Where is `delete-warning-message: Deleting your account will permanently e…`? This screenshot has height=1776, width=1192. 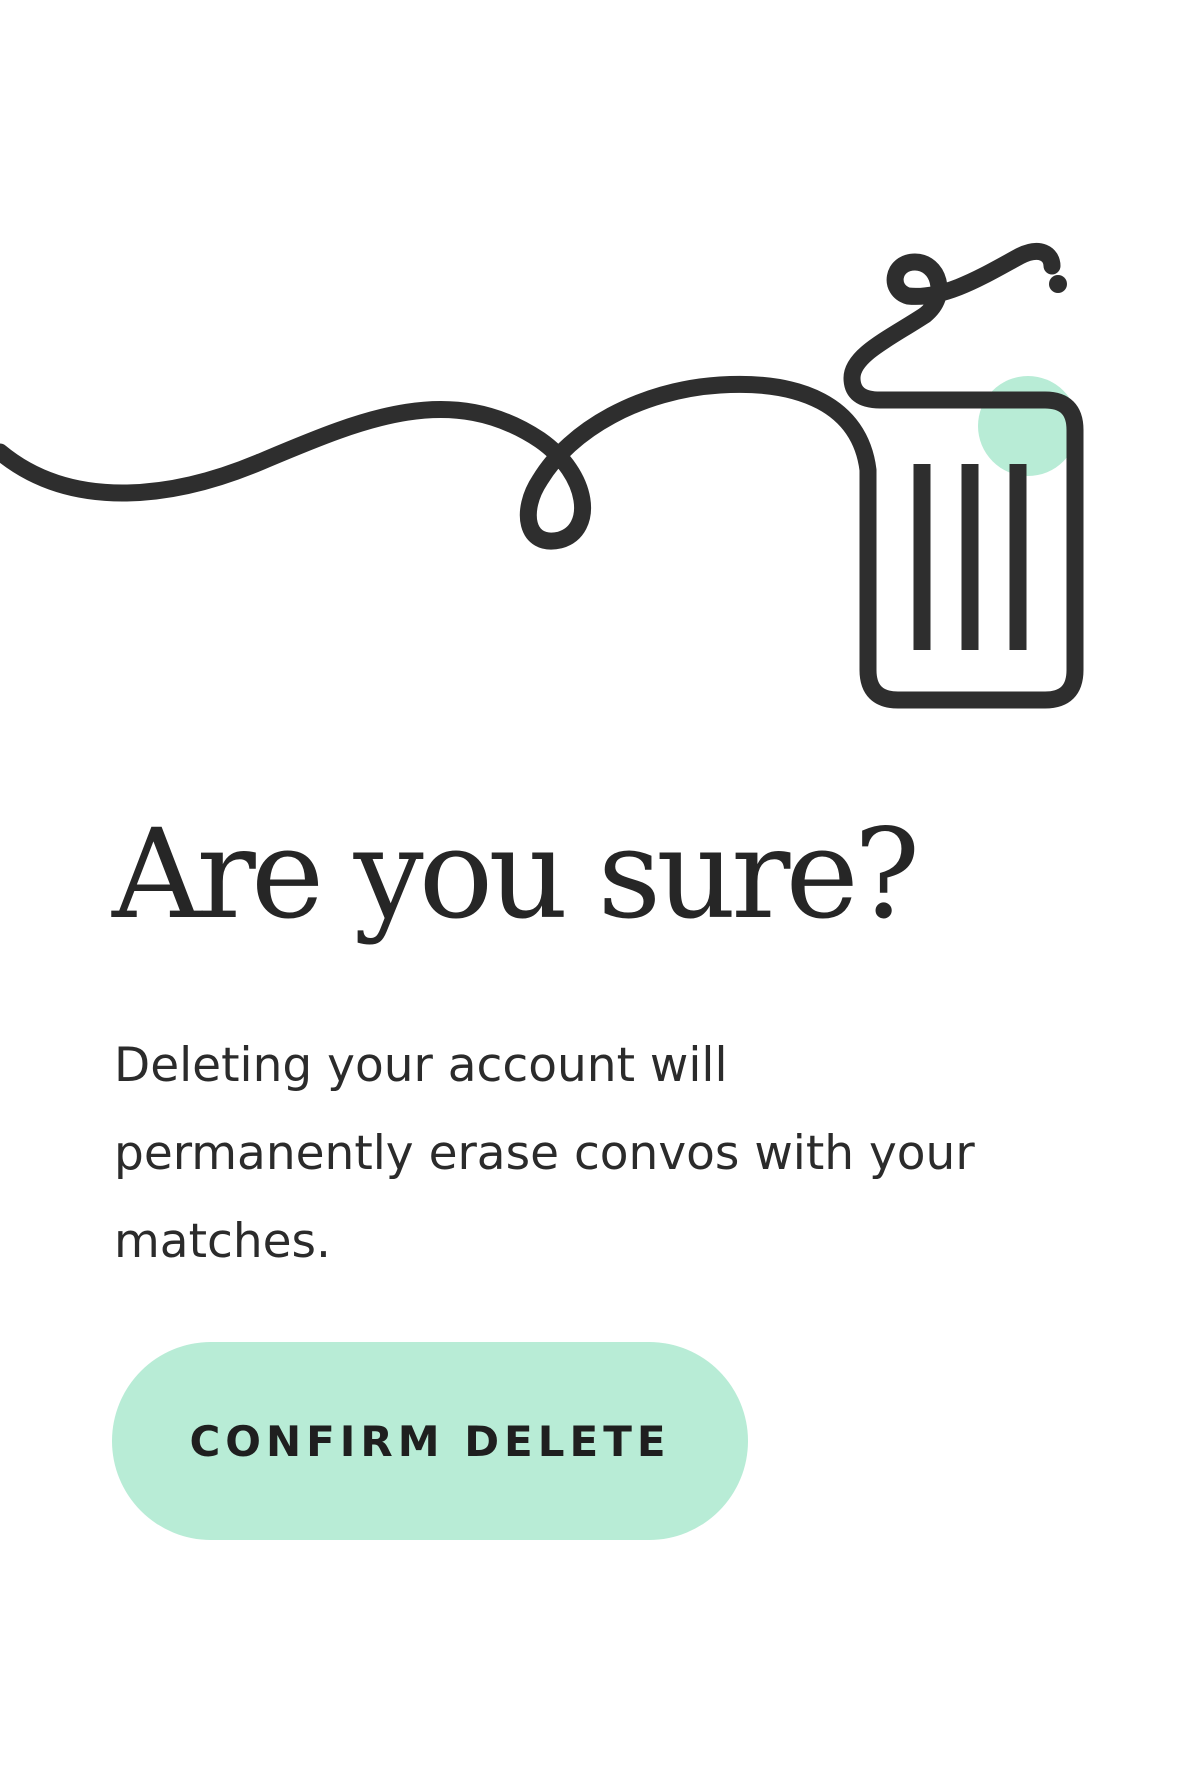 delete-warning-message: Deleting your account will permanently e… is located at coordinates (544, 1153).